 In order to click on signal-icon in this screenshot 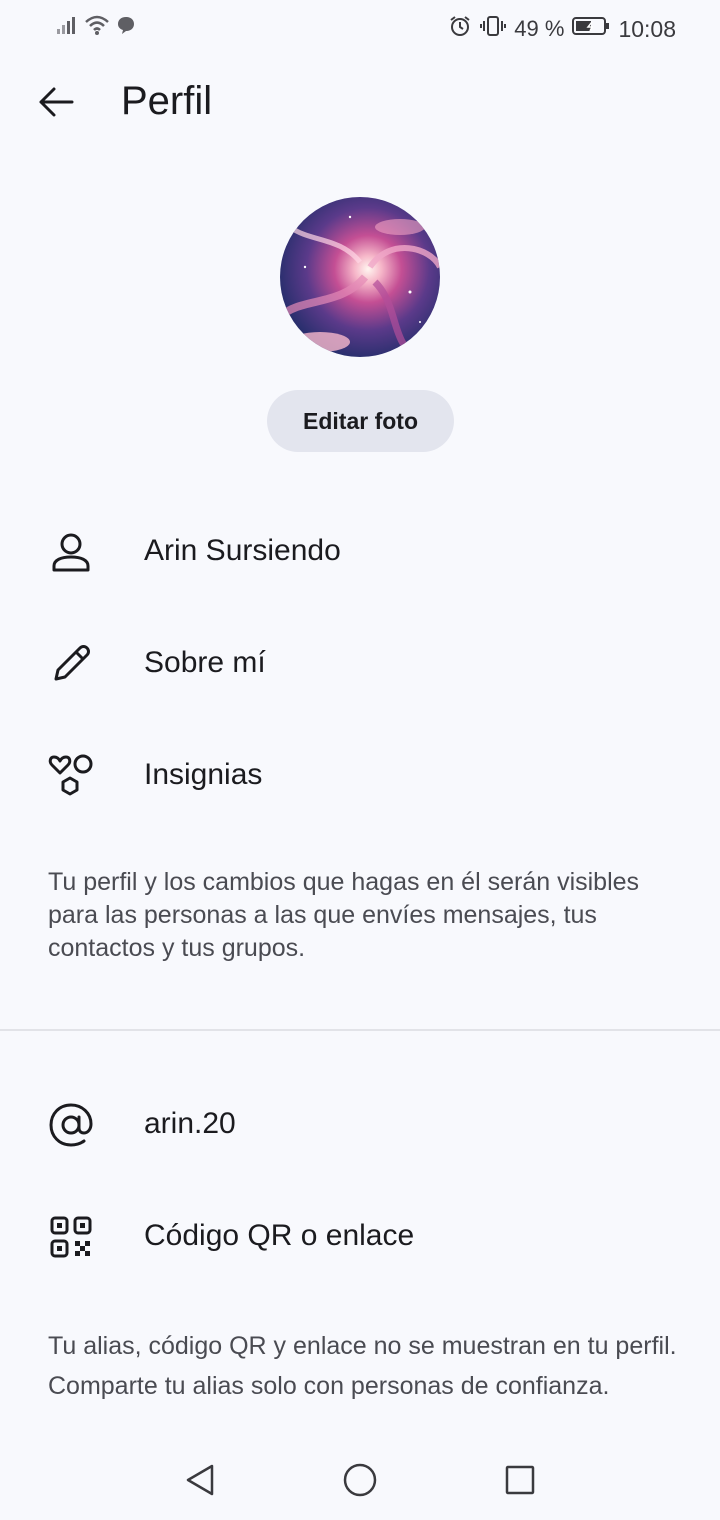, I will do `click(67, 27)`.